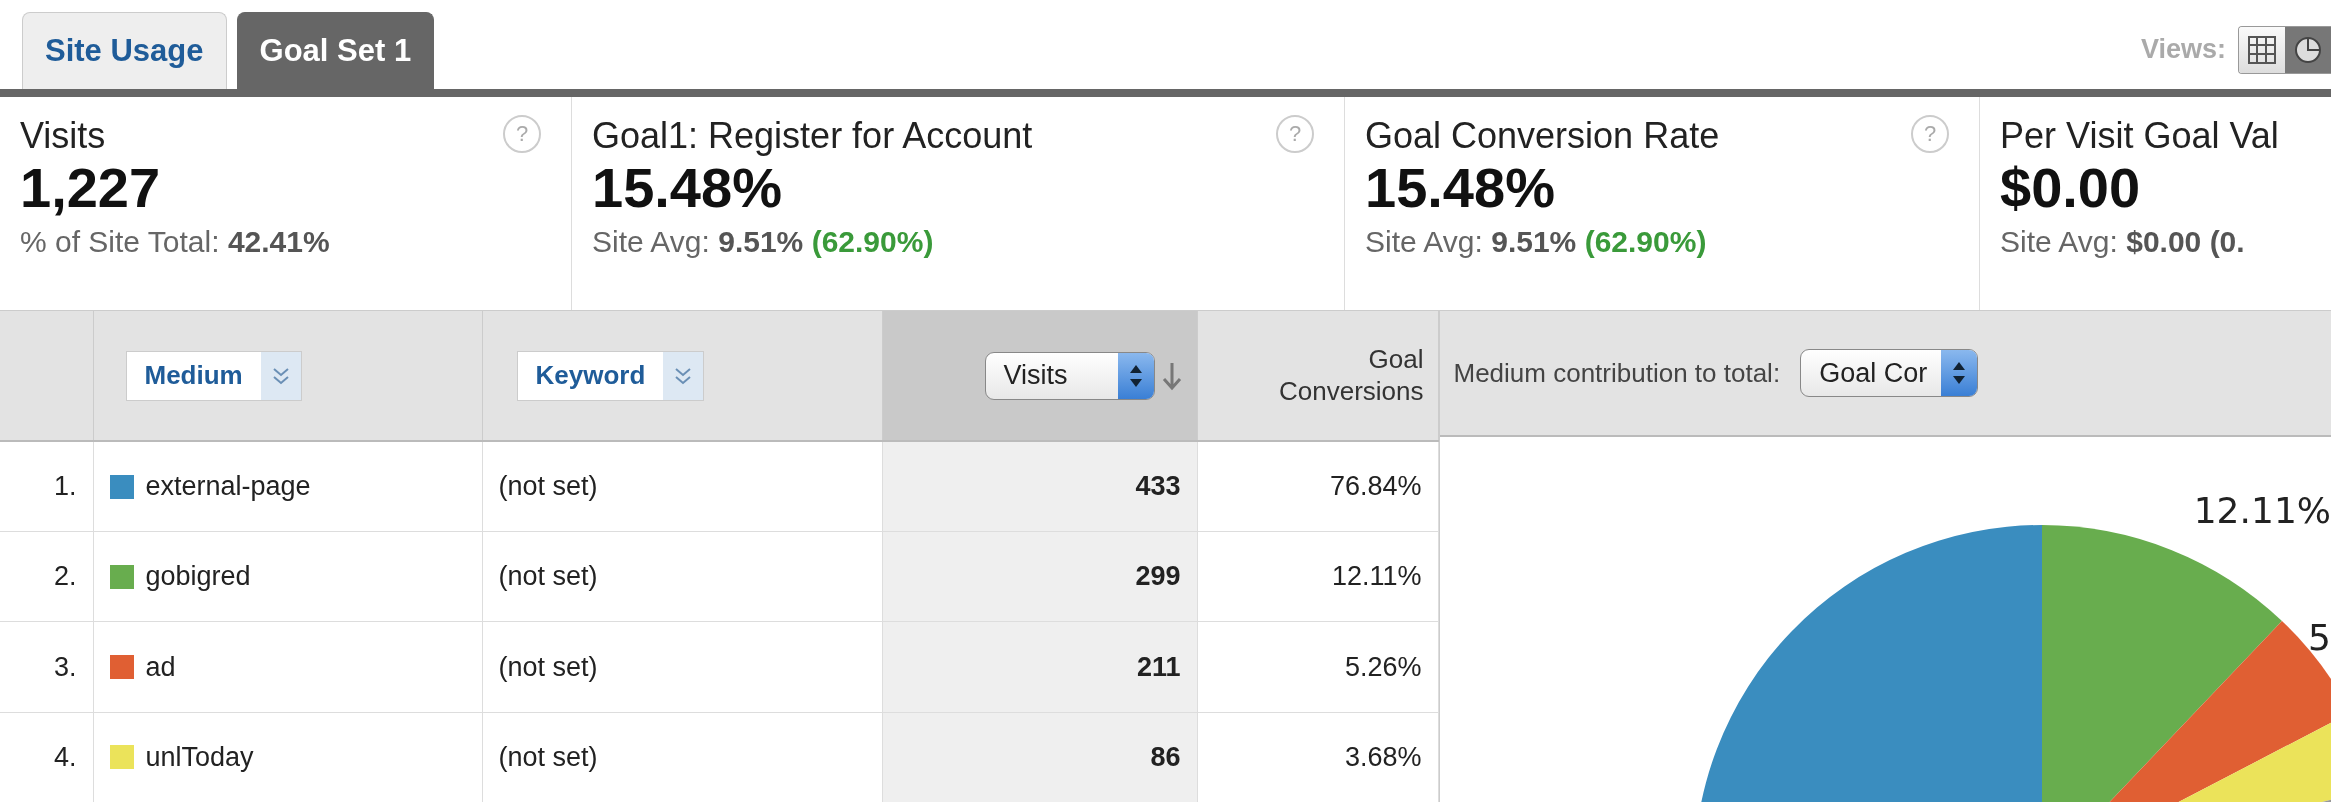  What do you see at coordinates (1039, 486) in the screenshot?
I see `table-cell: 433` at bounding box center [1039, 486].